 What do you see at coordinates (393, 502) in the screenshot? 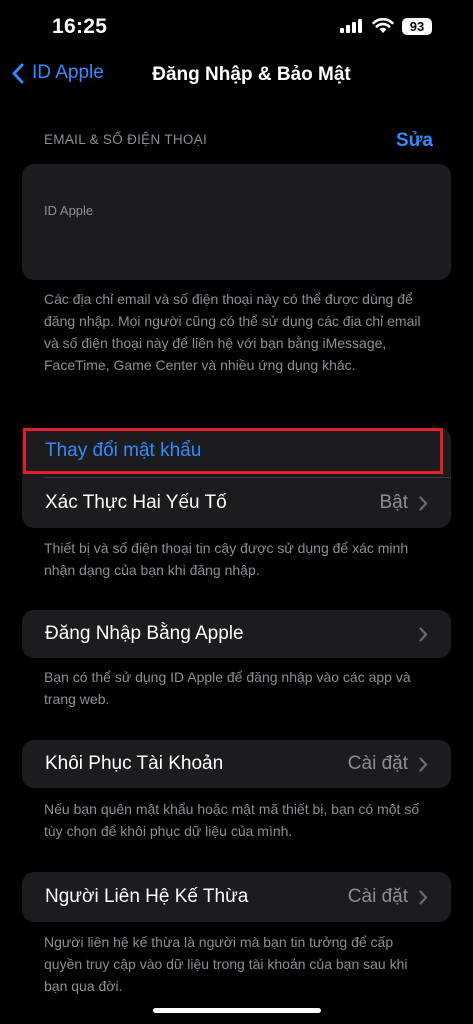
I see `two-factor-value: Bật` at bounding box center [393, 502].